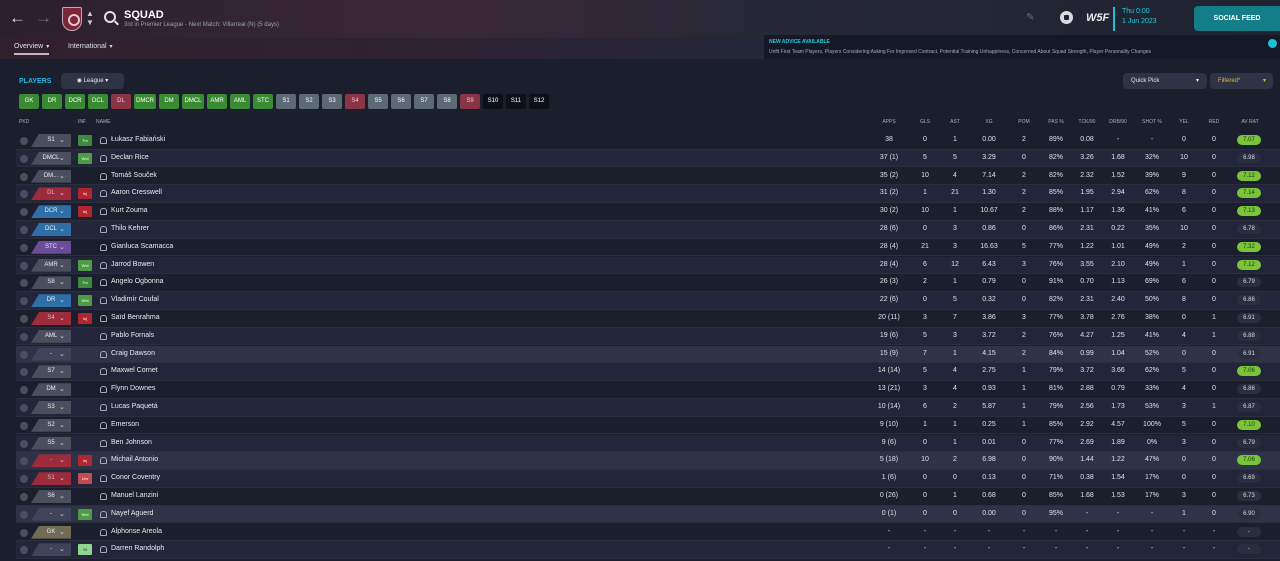  Describe the element at coordinates (32, 49) in the screenshot. I see `tab-overview: Overview ▾` at that location.